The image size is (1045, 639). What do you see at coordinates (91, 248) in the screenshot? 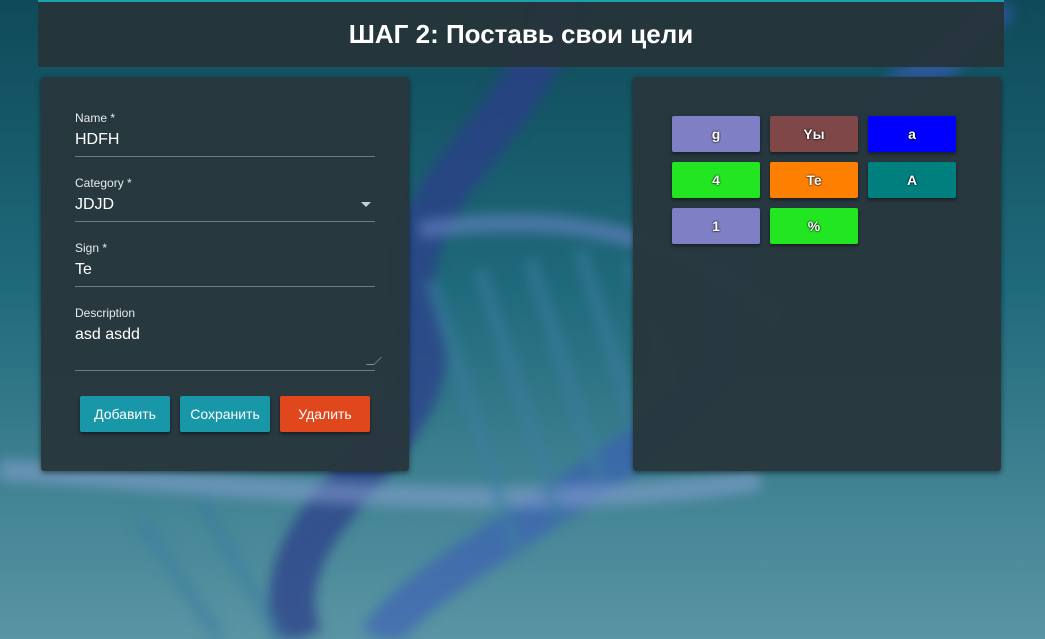
I see `sign-label: Sign *` at bounding box center [91, 248].